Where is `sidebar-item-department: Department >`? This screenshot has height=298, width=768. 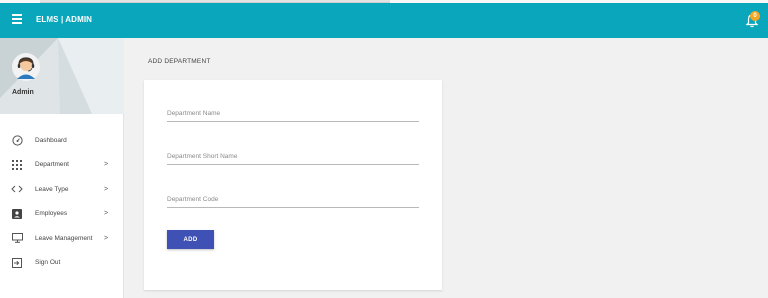
sidebar-item-department: Department > is located at coordinates (62, 165).